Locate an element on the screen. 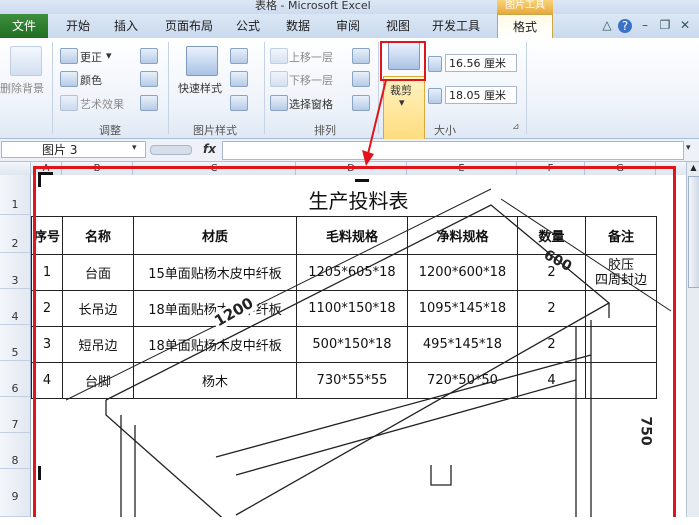  help-icon: ? is located at coordinates (625, 26).